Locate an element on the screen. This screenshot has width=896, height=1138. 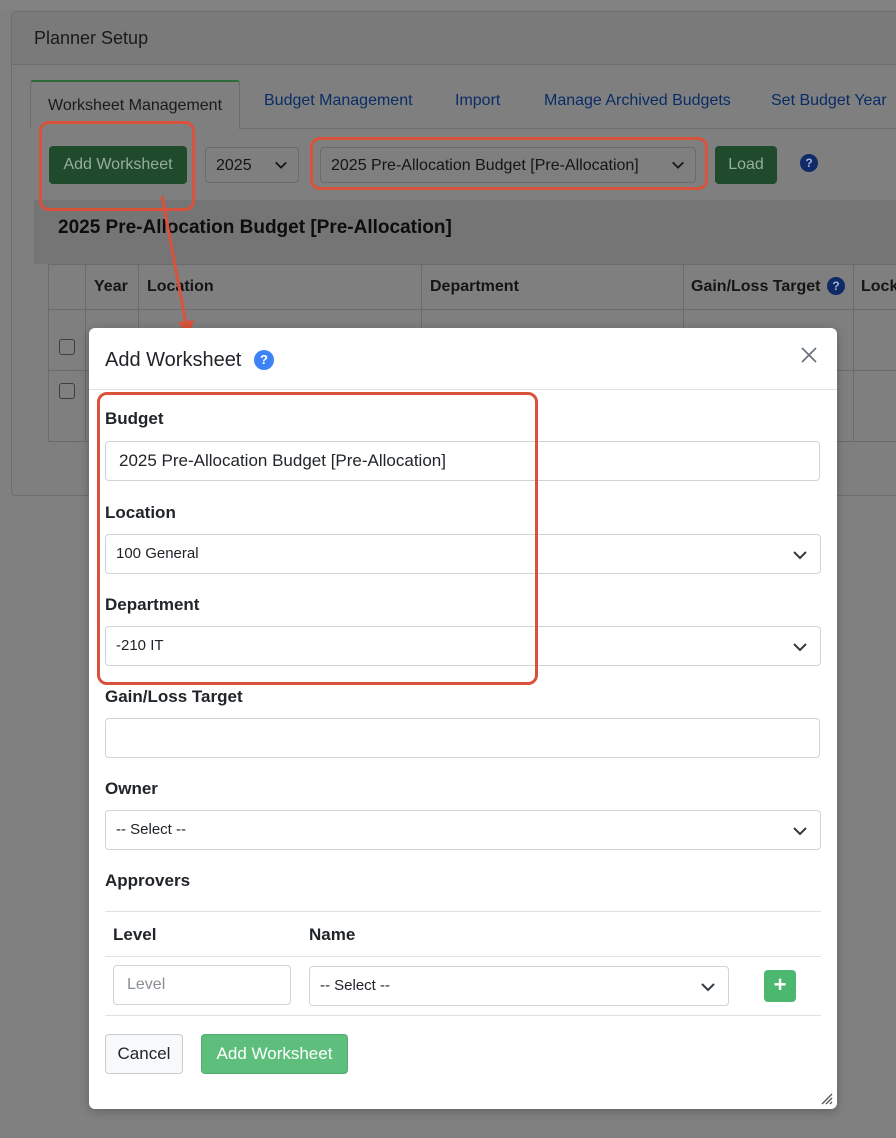
top-strip is located at coordinates (448, 5).